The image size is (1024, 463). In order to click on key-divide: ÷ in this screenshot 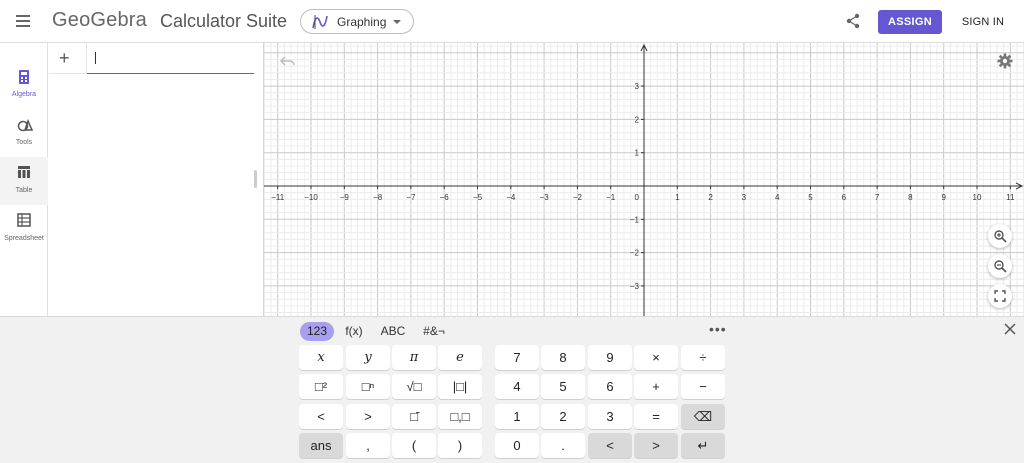, I will do `click(703, 357)`.